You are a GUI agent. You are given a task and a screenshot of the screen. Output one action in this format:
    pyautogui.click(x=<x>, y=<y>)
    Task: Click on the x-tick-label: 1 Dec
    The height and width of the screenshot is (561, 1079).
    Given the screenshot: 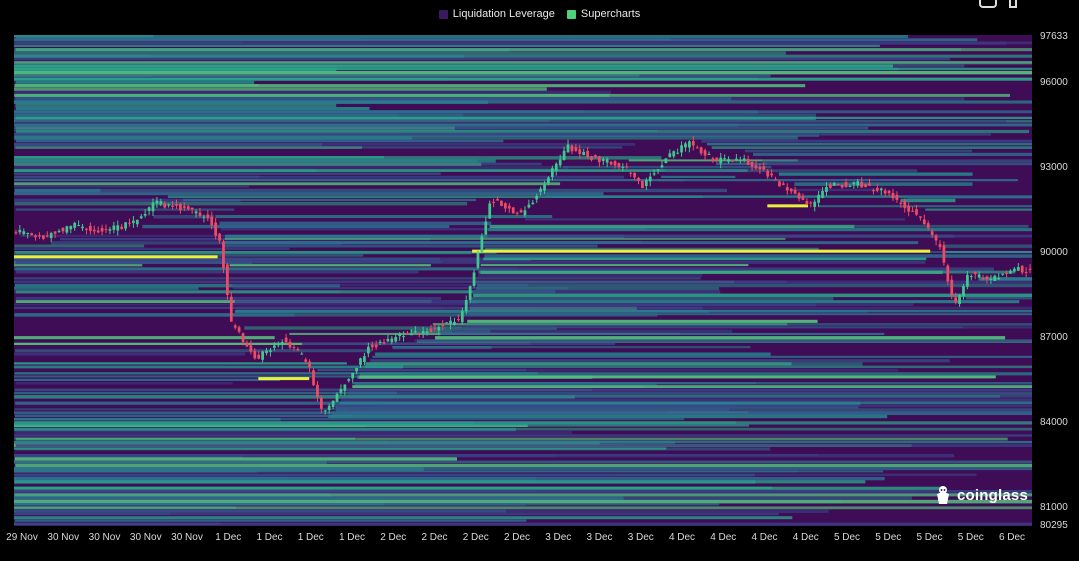 What is the action you would take?
    pyautogui.click(x=228, y=537)
    